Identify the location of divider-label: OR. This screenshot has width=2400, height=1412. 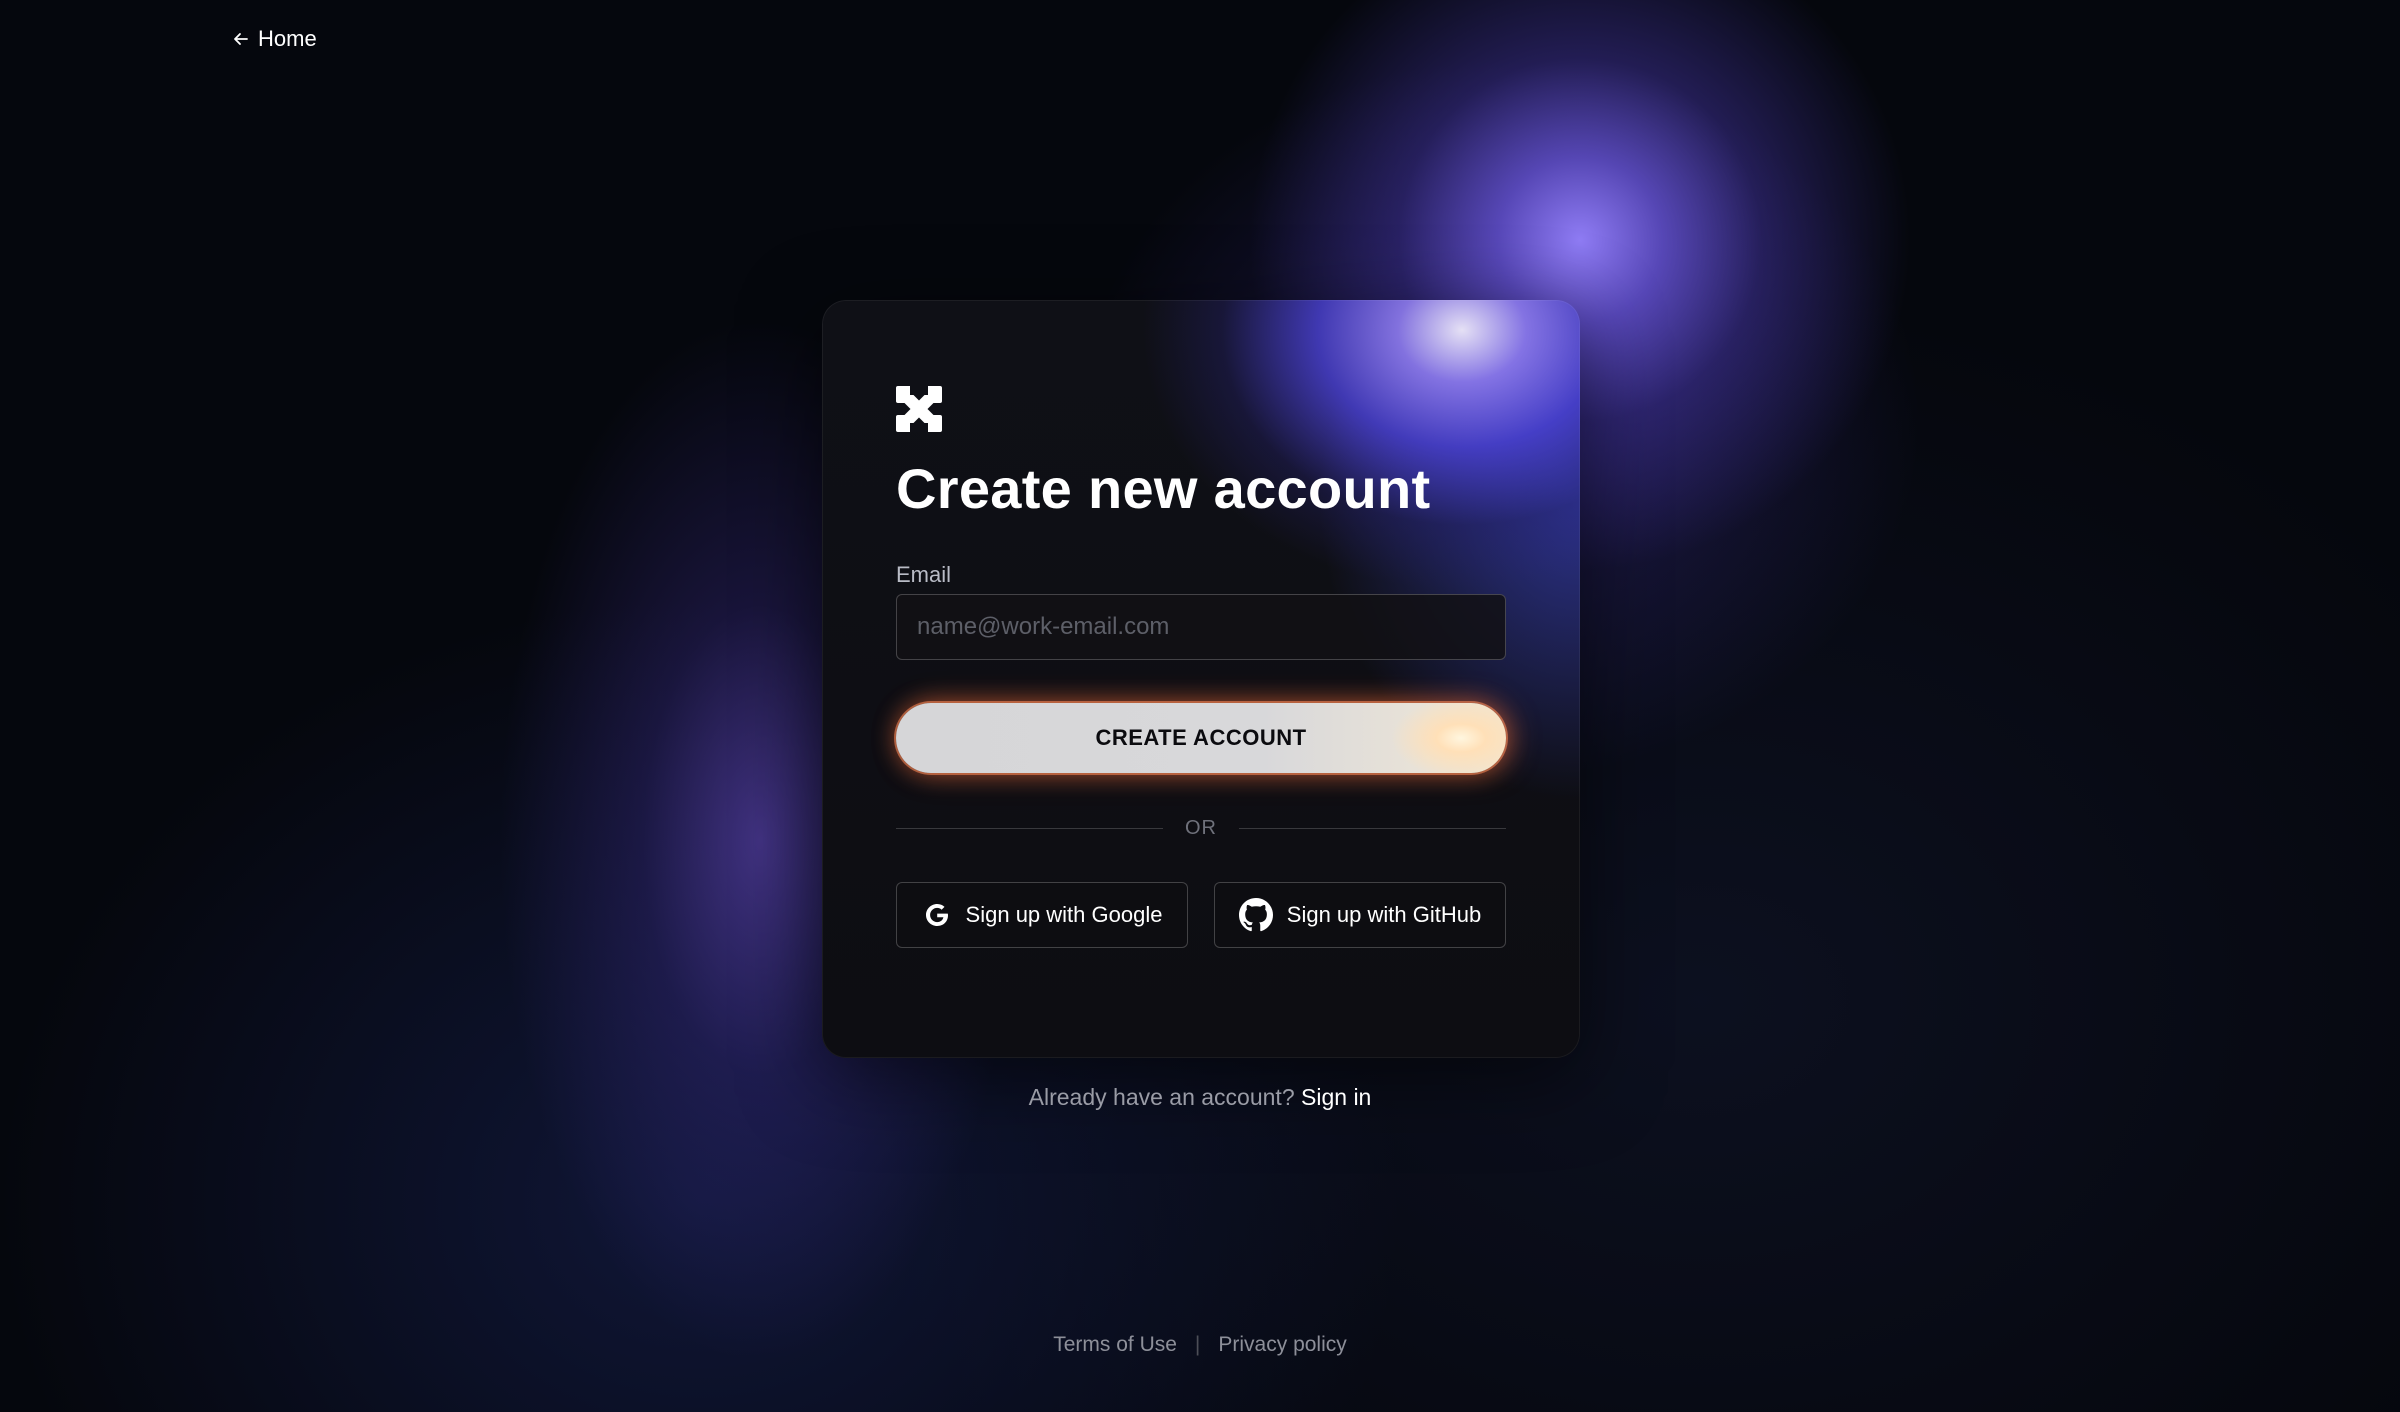
(1201, 827).